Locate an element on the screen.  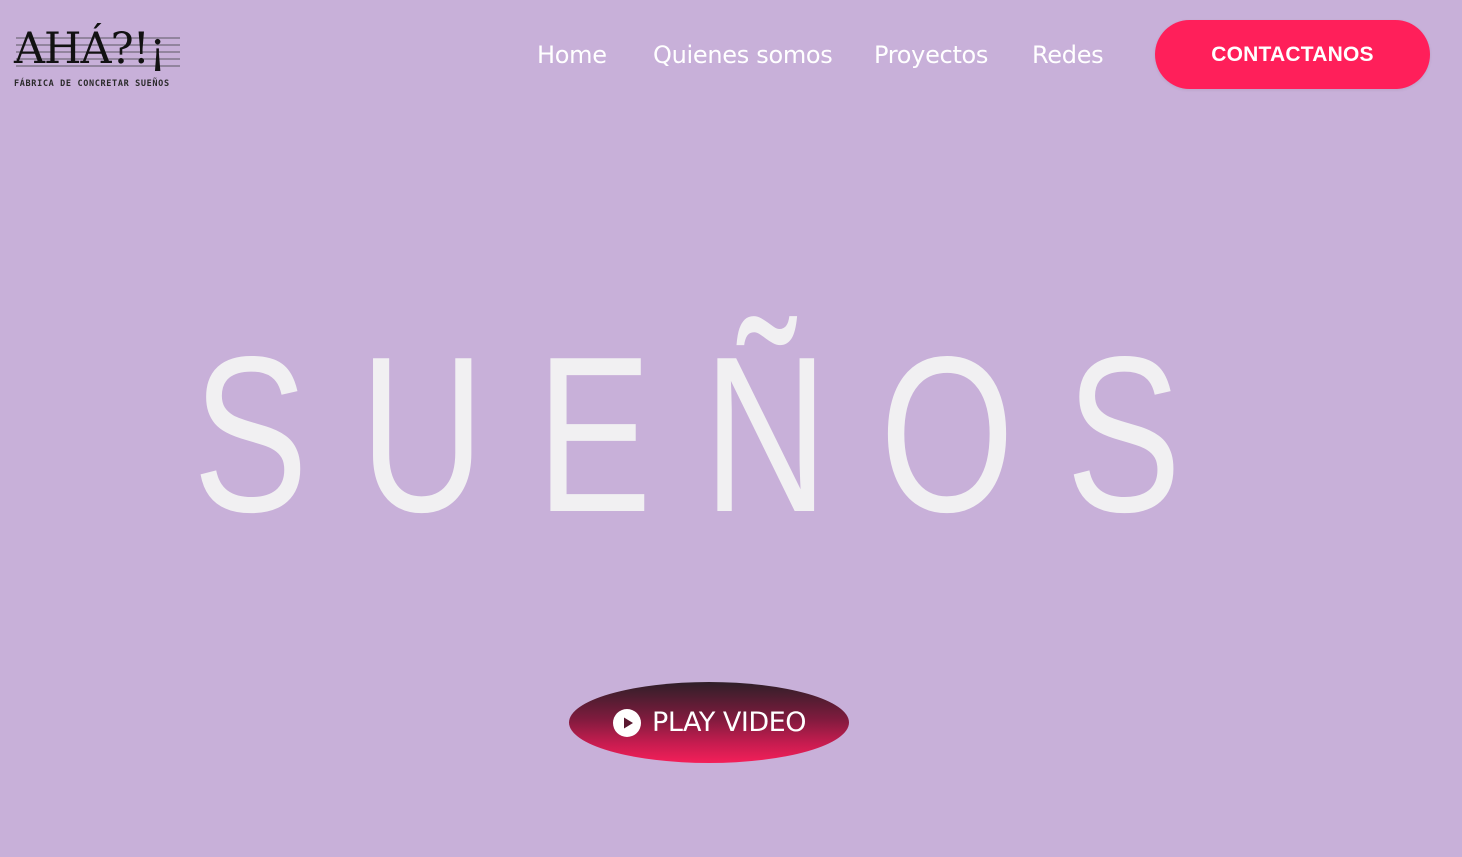
play-video-label: PLAY VIDEO is located at coordinates (729, 722).